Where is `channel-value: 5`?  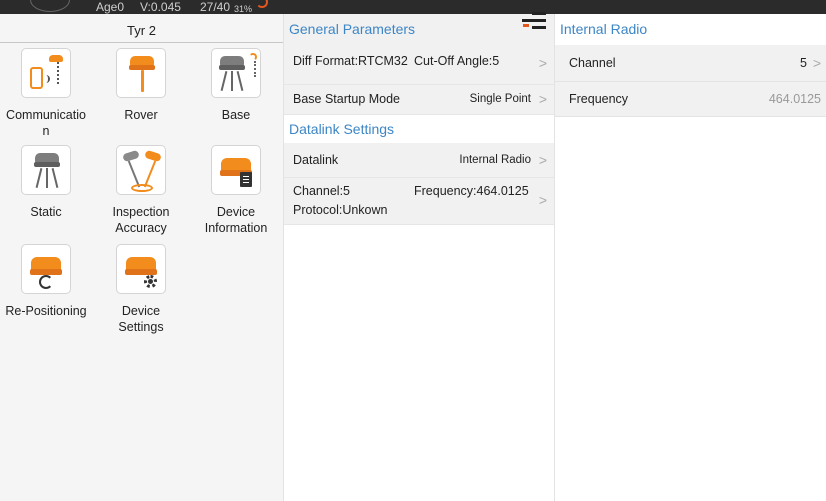
channel-value: 5 is located at coordinates (803, 63).